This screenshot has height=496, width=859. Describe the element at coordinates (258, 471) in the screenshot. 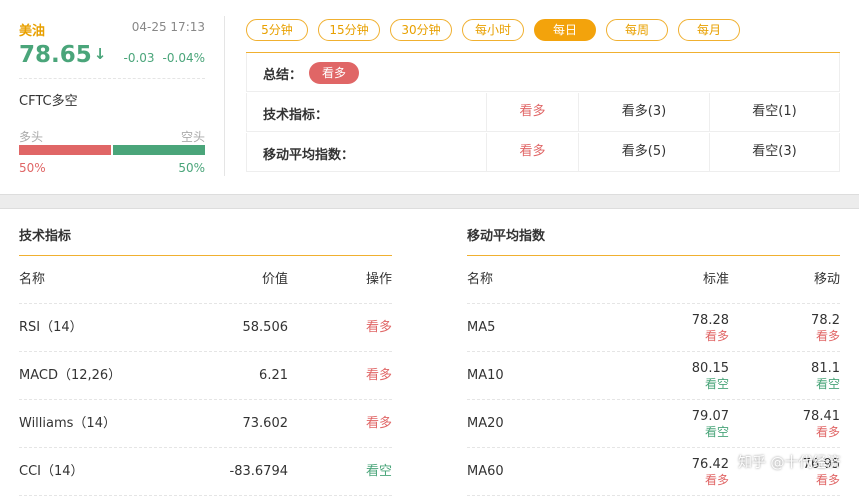

I see `indicator-value: -83.6794` at that location.